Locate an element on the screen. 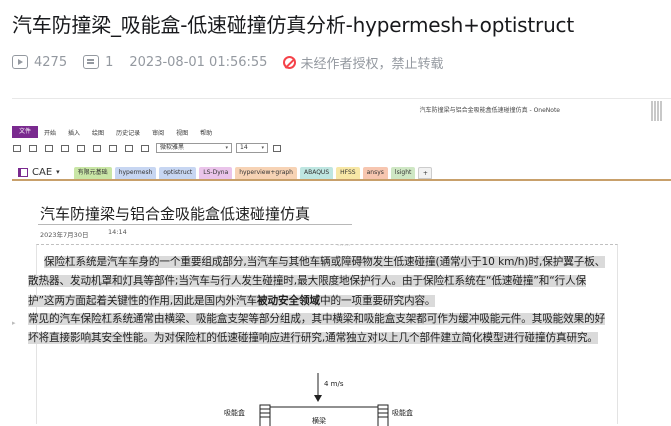 This screenshot has width=671, height=426. undo-icon is located at coordinates (129, 148).